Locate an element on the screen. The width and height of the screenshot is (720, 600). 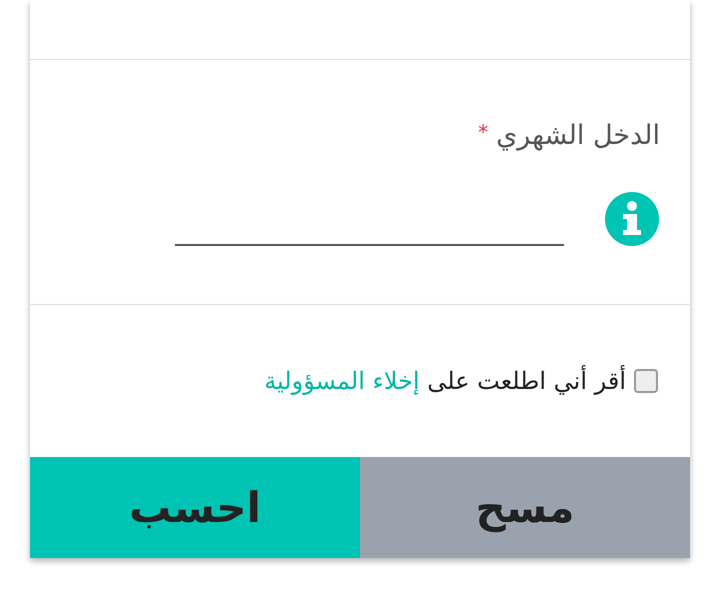
calculate-button: احسب is located at coordinates (195, 507).